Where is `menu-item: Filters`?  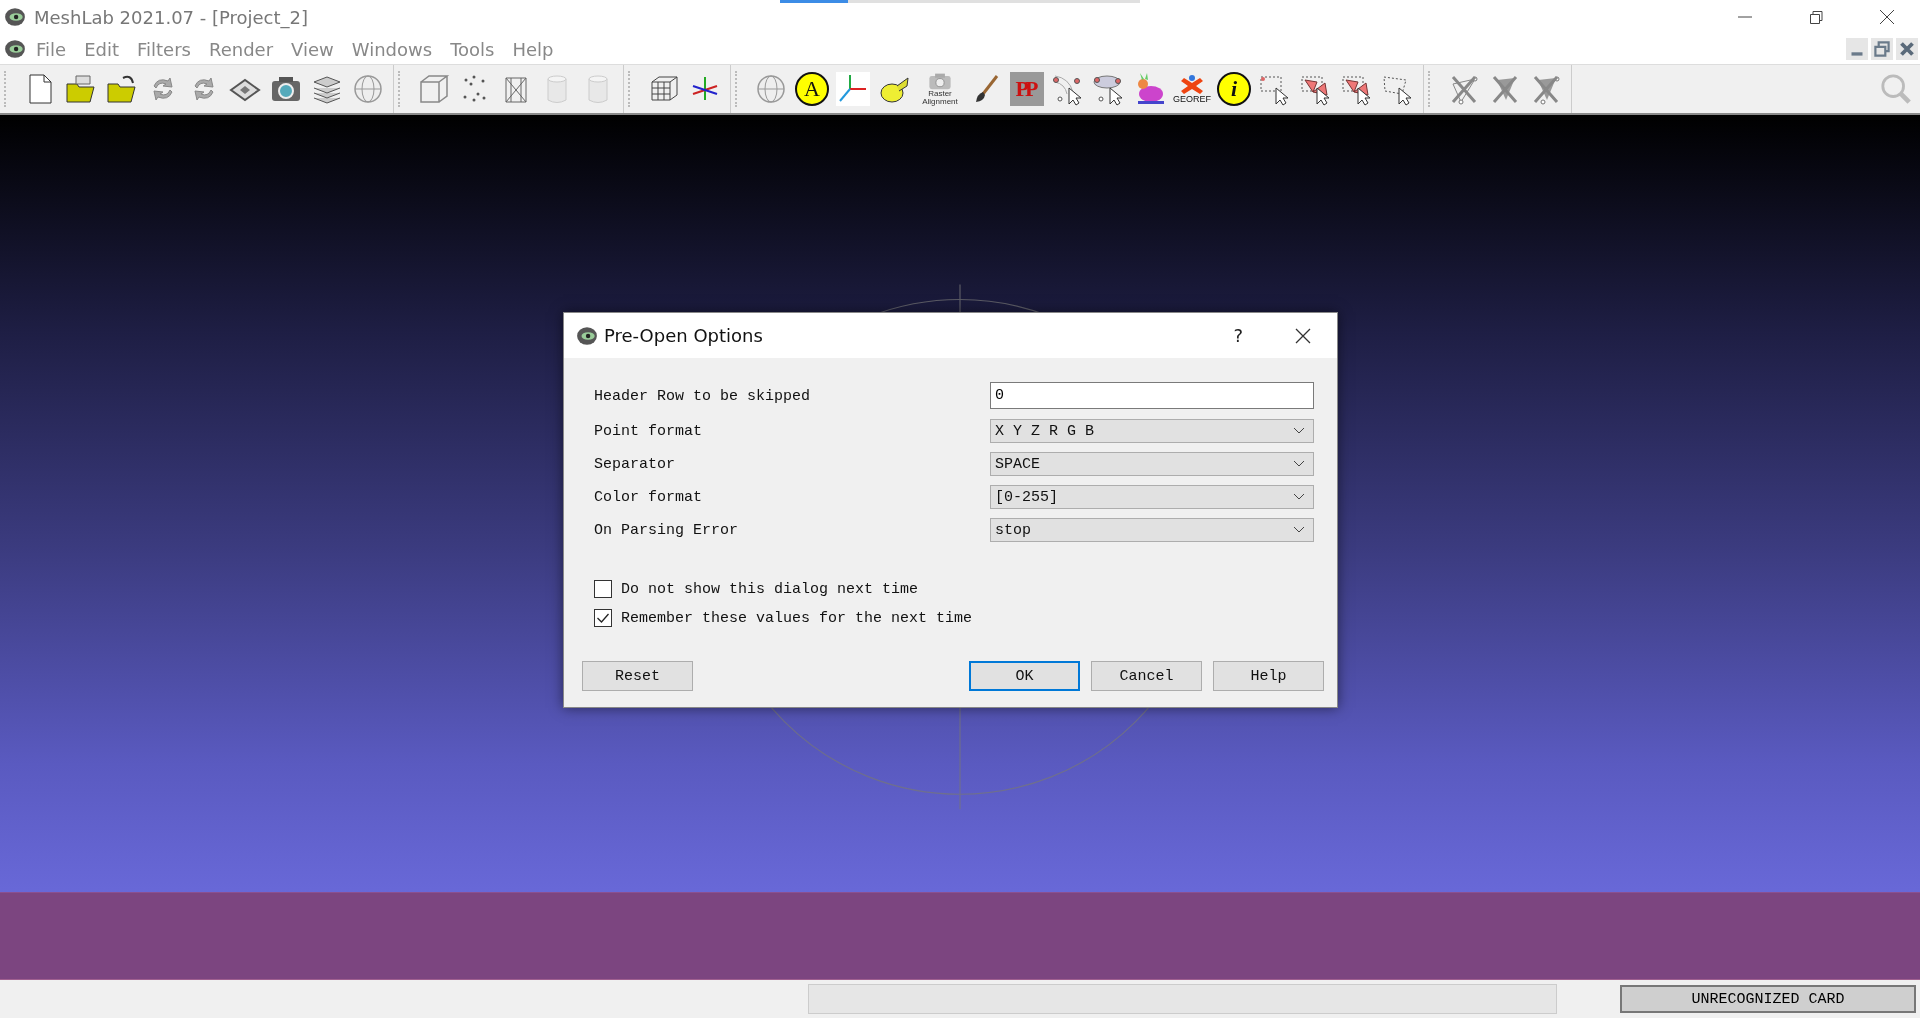 menu-item: Filters is located at coordinates (164, 49).